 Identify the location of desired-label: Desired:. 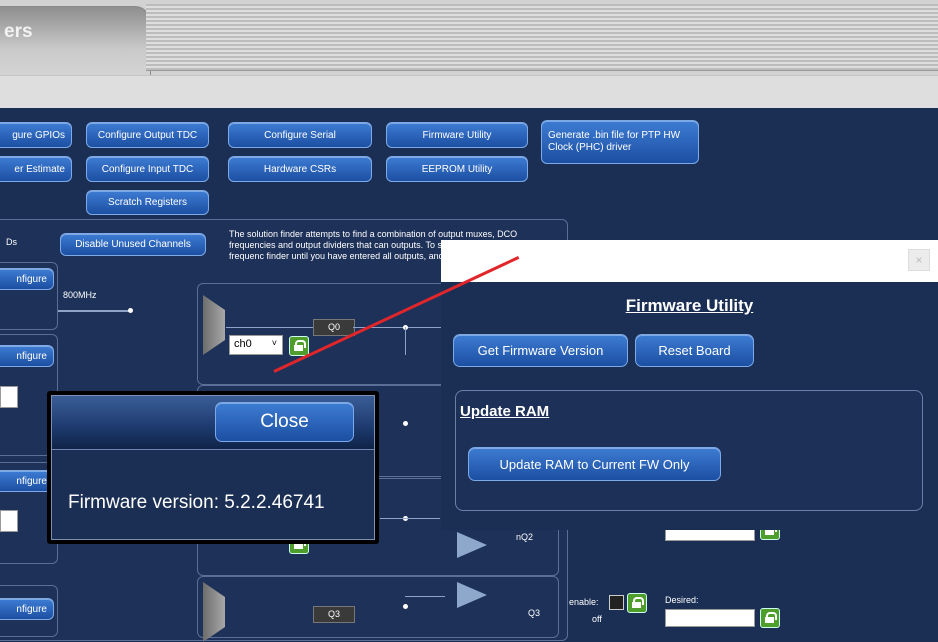
(682, 600).